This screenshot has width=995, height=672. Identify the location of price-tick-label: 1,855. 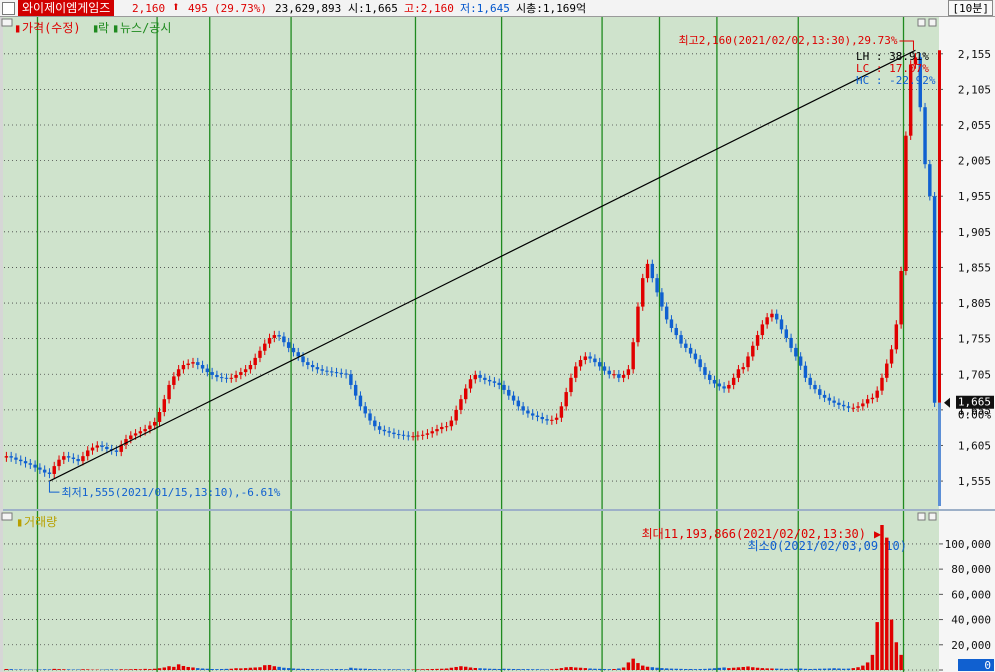
(974, 267).